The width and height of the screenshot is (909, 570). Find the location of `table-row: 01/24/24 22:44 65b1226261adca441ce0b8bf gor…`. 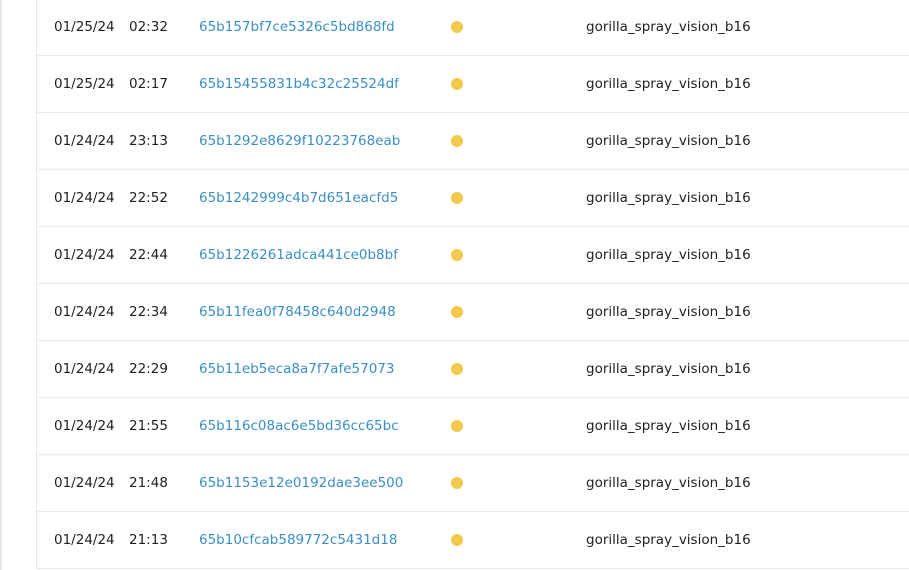

table-row: 01/24/24 22:44 65b1226261adca441ce0b8bf gor… is located at coordinates (473, 255).